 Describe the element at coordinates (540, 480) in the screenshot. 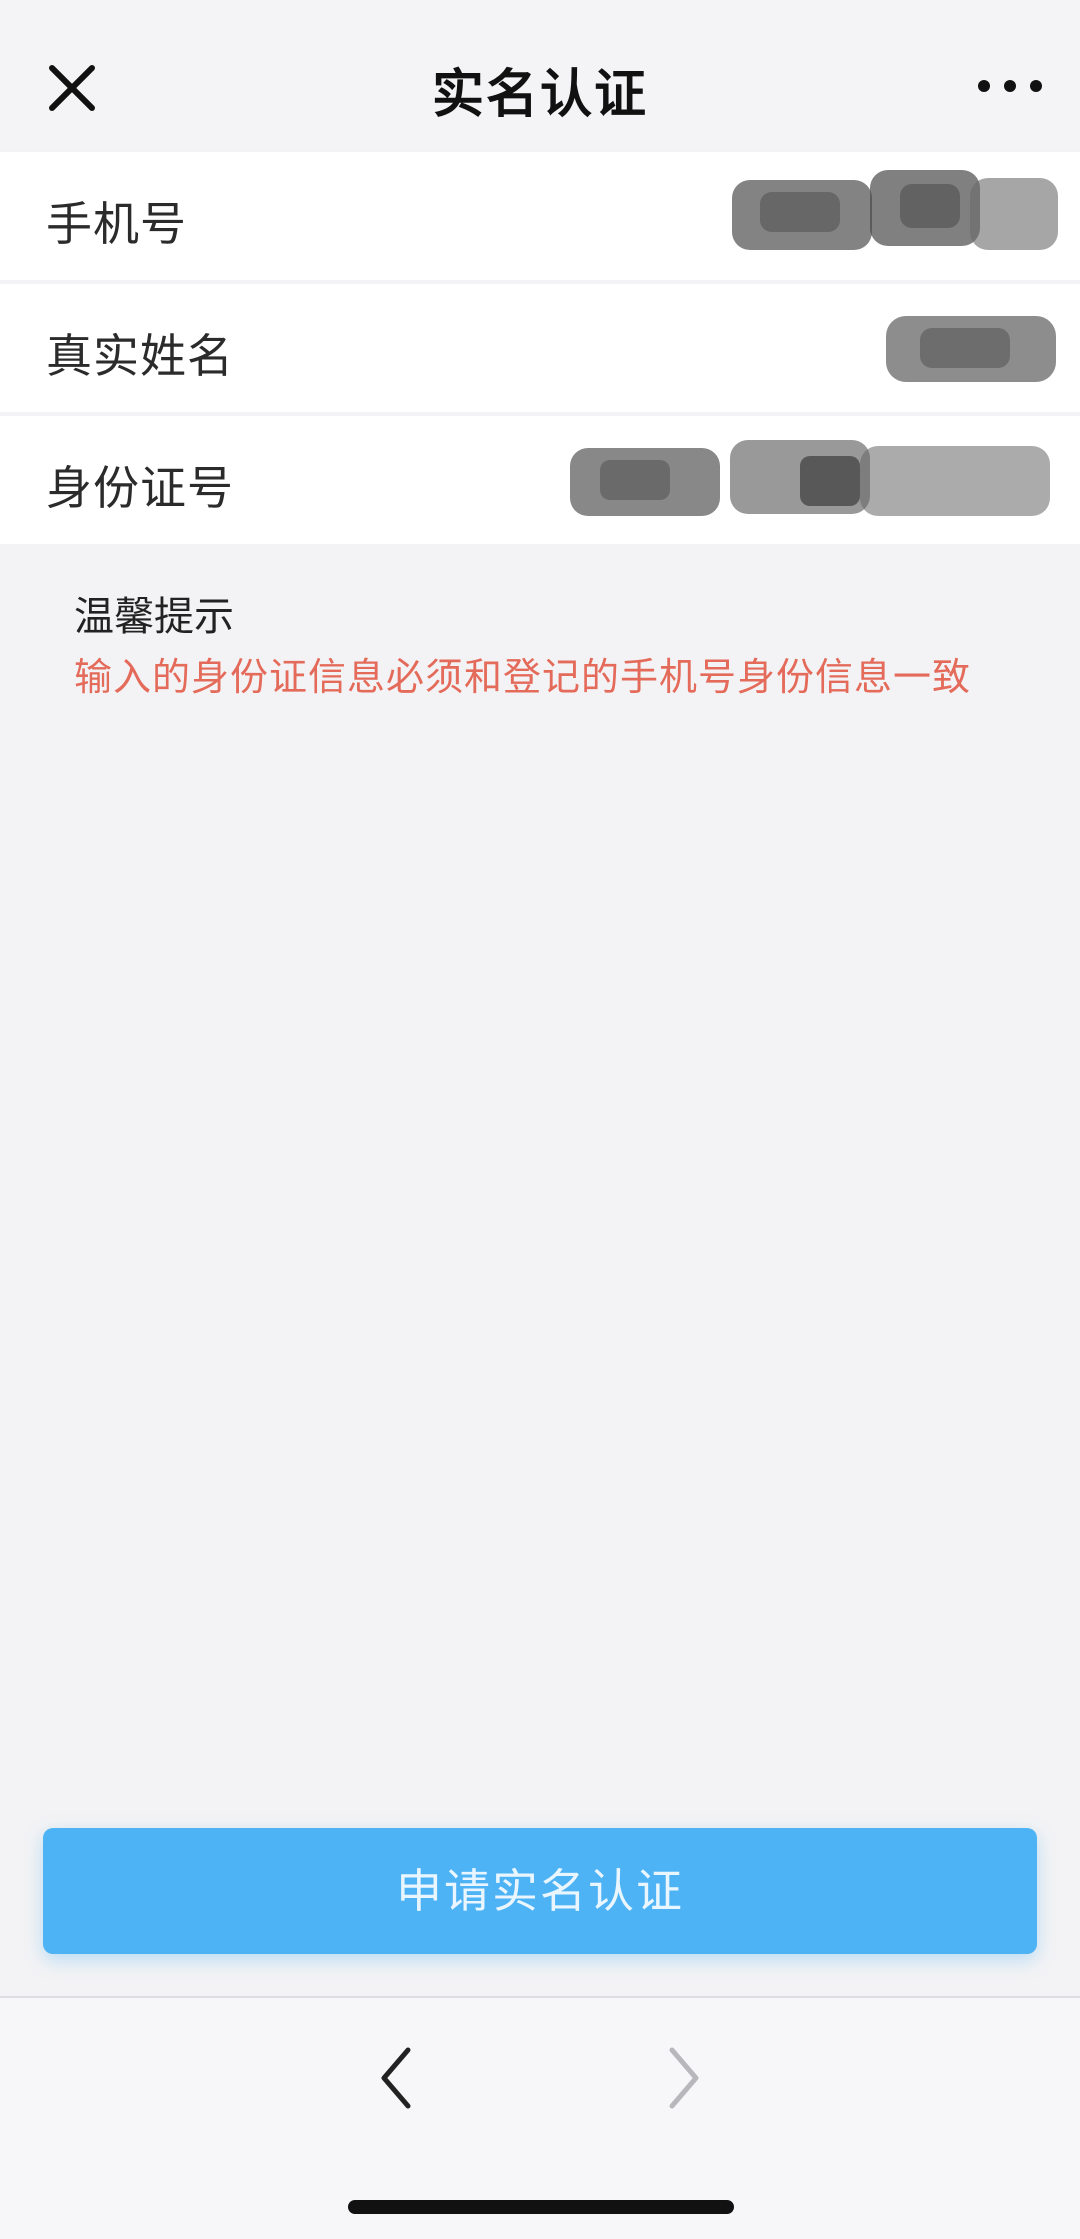

I see `id-number-row: 身份证号` at that location.